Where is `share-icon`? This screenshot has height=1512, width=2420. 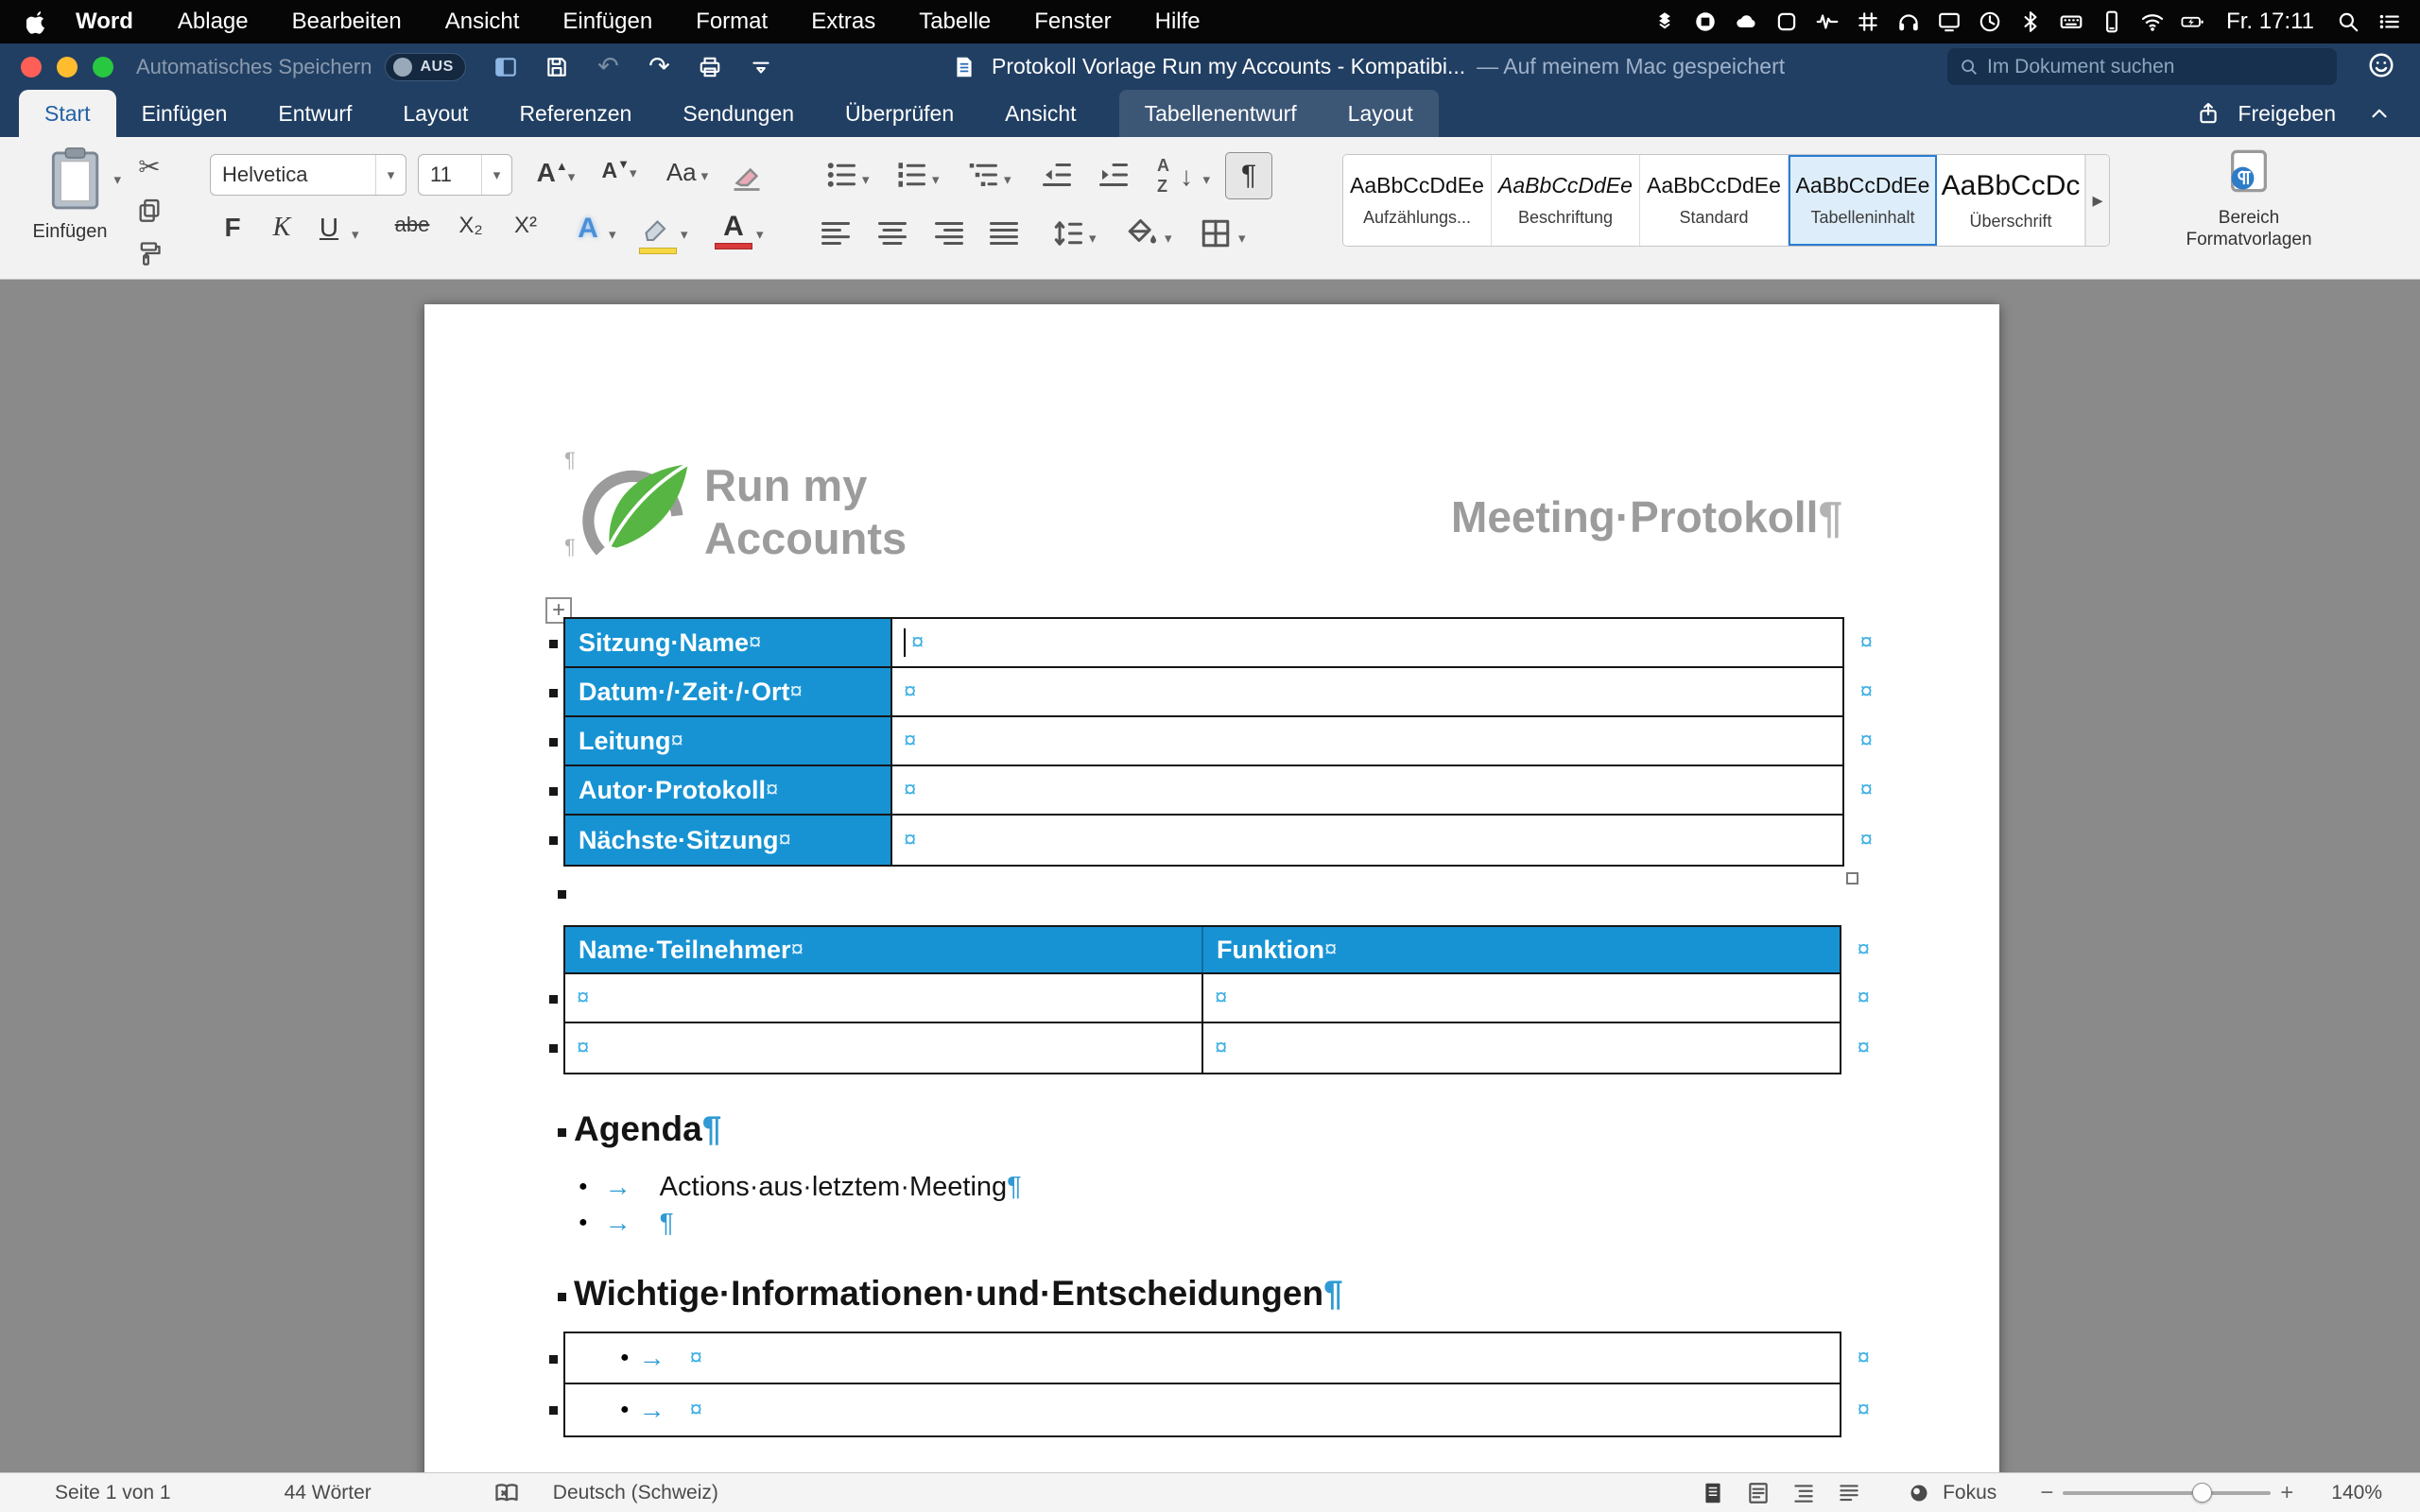
share-icon is located at coordinates (2207, 113).